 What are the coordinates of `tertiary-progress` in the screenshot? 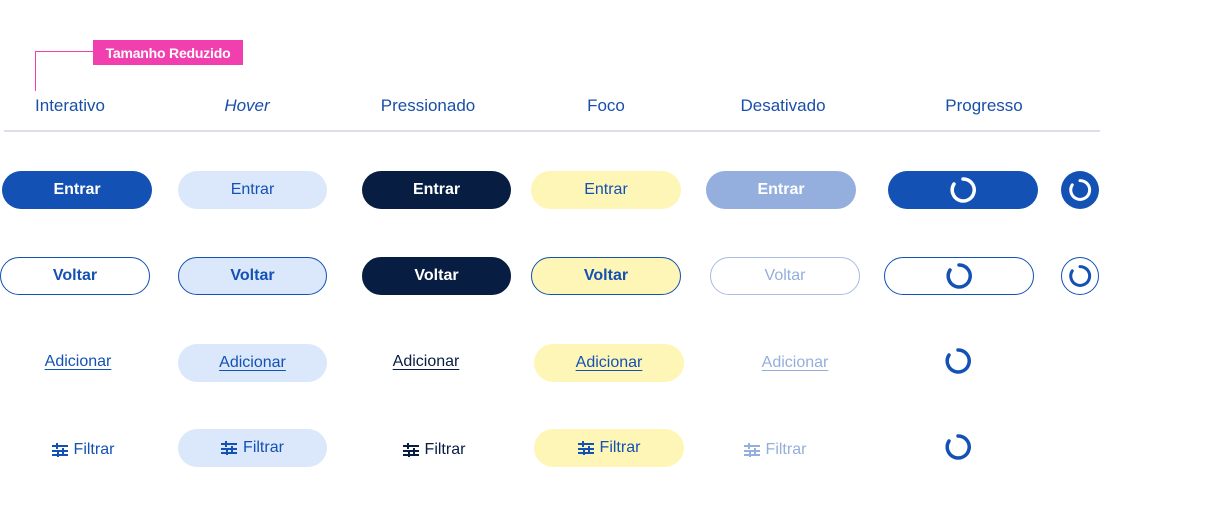 It's located at (958, 361).